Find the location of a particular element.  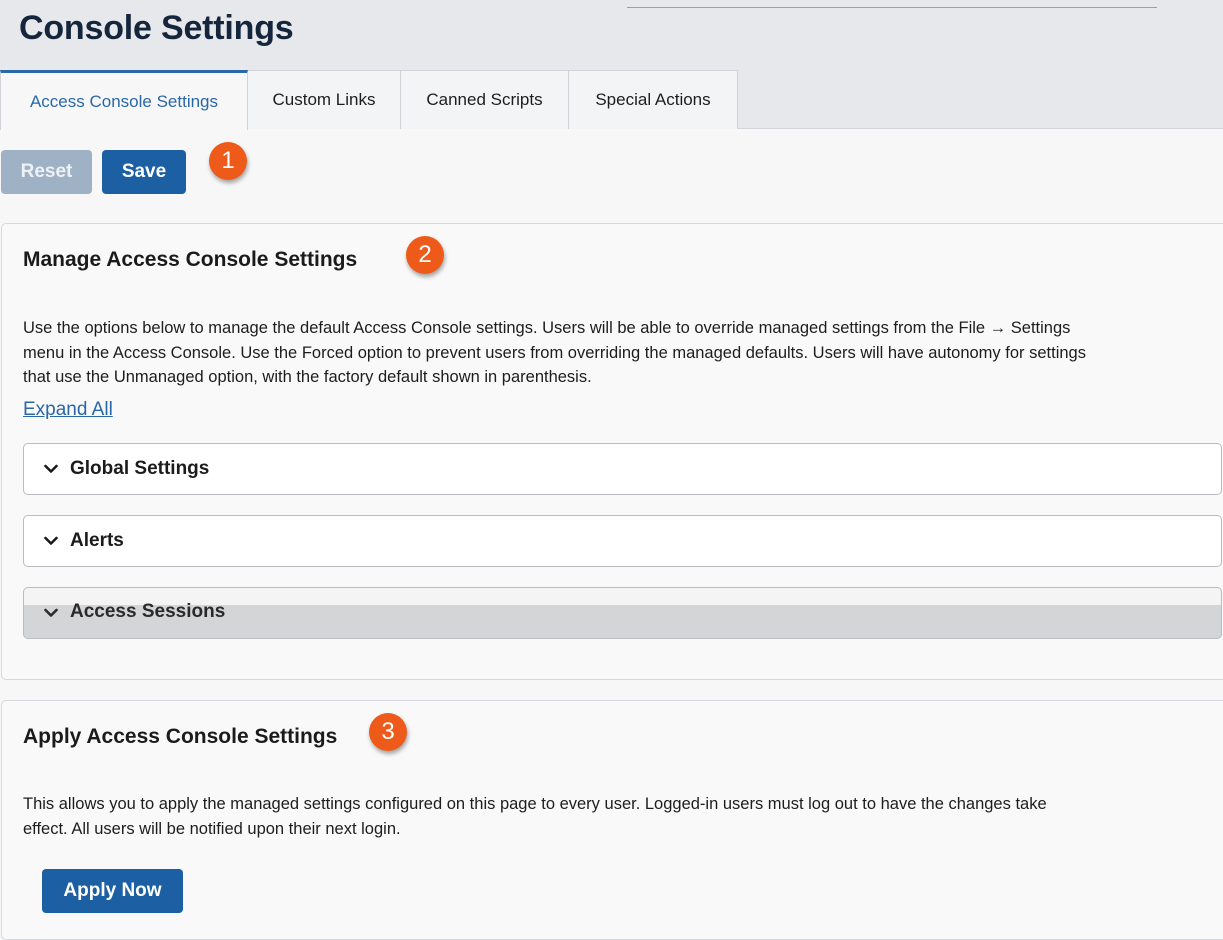

manage-section-title: Manage Access Console Settings is located at coordinates (190, 259).